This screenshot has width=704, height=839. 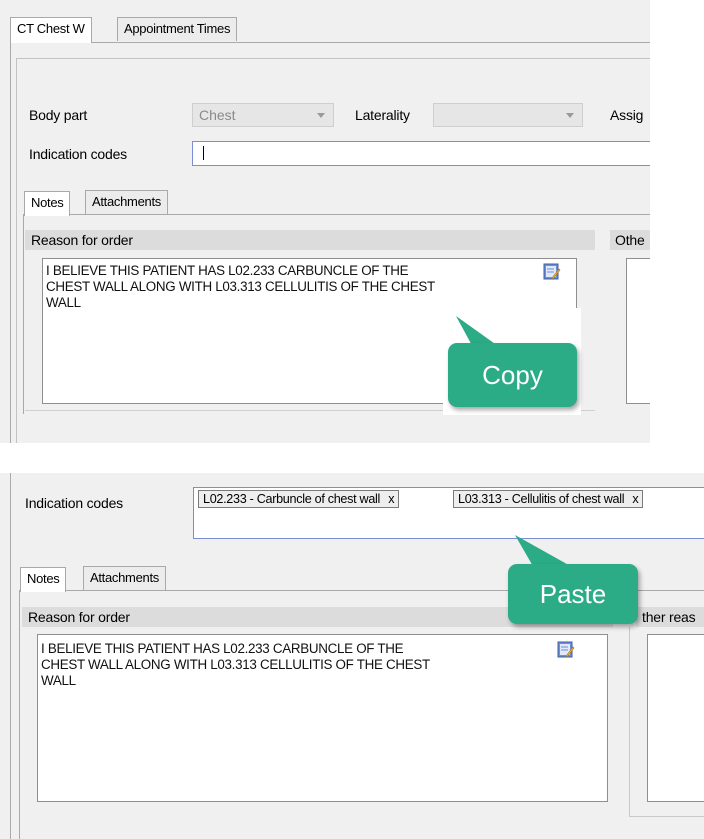 What do you see at coordinates (177, 29) in the screenshot?
I see `tab-appointment-times: Appointment Times` at bounding box center [177, 29].